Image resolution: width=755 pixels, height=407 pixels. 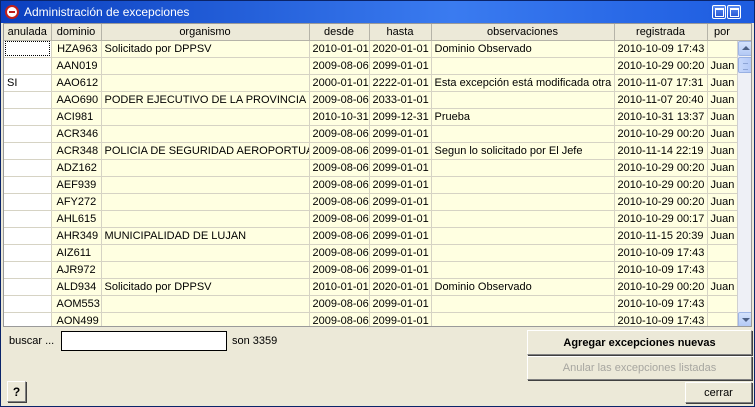 I want to click on cell-dominio: AAN019, so click(x=76, y=66).